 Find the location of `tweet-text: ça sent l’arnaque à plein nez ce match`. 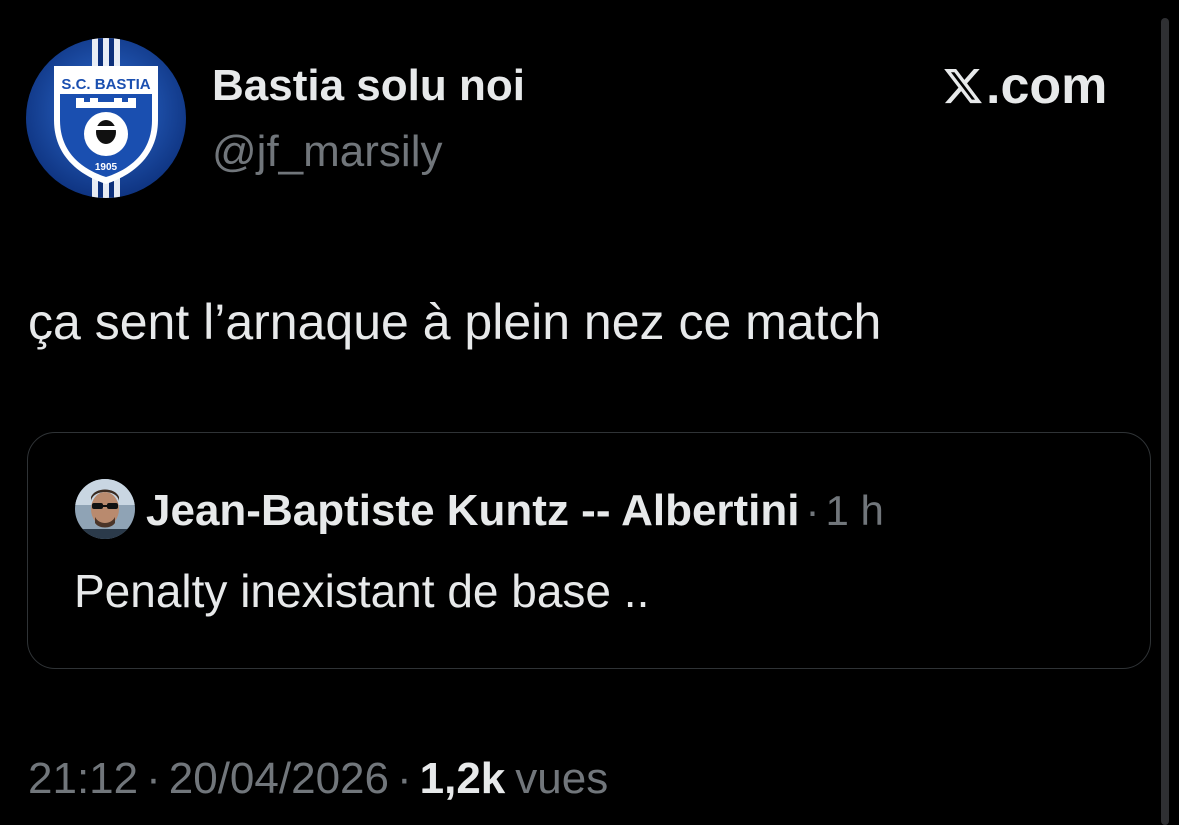

tweet-text: ça sent l’arnaque à plein nez ce match is located at coordinates (455, 322).